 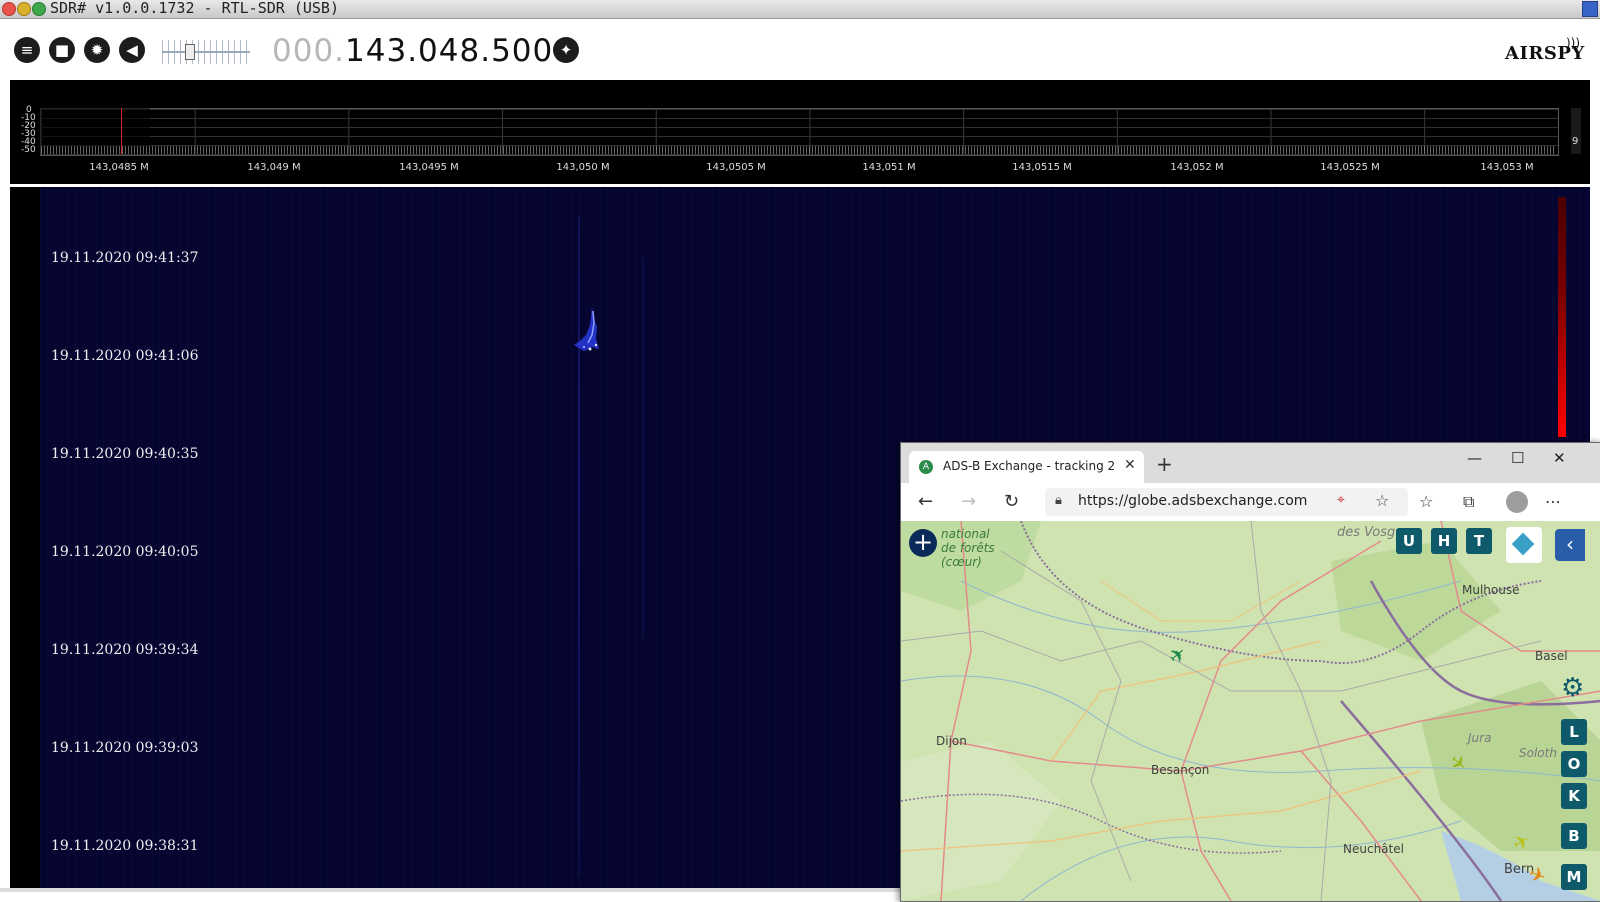 I want to click on x-tick: 143,053 M, so click(x=1507, y=167).